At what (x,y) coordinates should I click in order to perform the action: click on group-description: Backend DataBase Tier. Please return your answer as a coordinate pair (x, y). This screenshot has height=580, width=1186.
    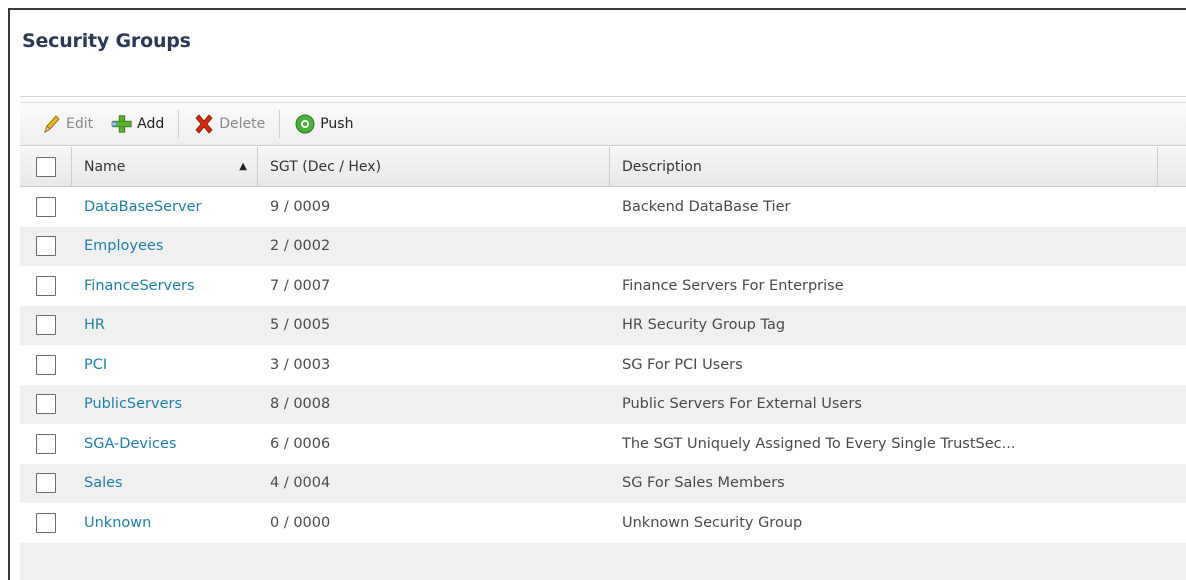
    Looking at the image, I should click on (706, 206).